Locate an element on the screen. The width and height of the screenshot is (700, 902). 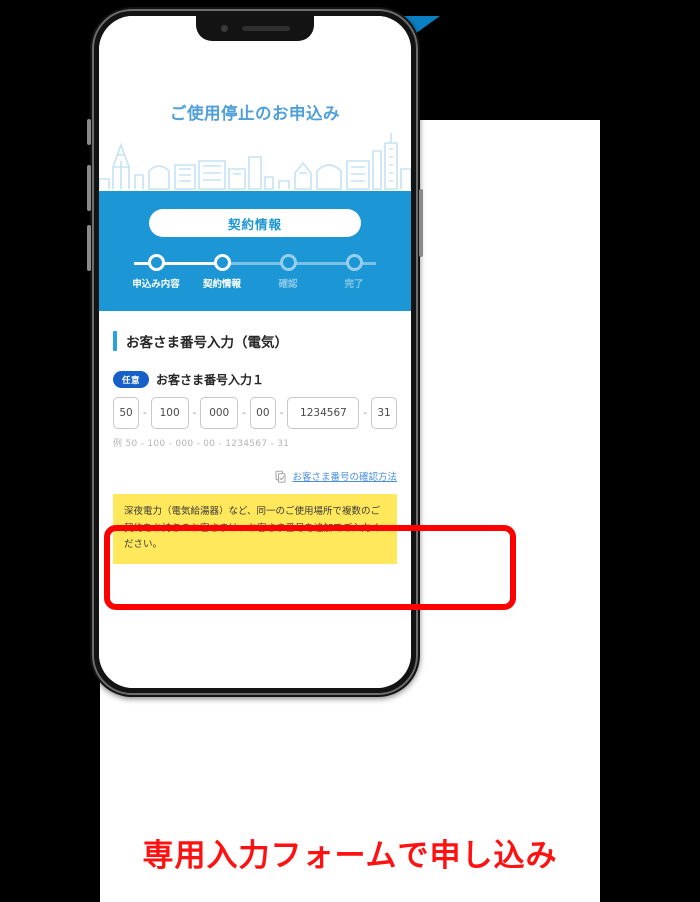
earpiece-speaker-icon is located at coordinates (265, 28).